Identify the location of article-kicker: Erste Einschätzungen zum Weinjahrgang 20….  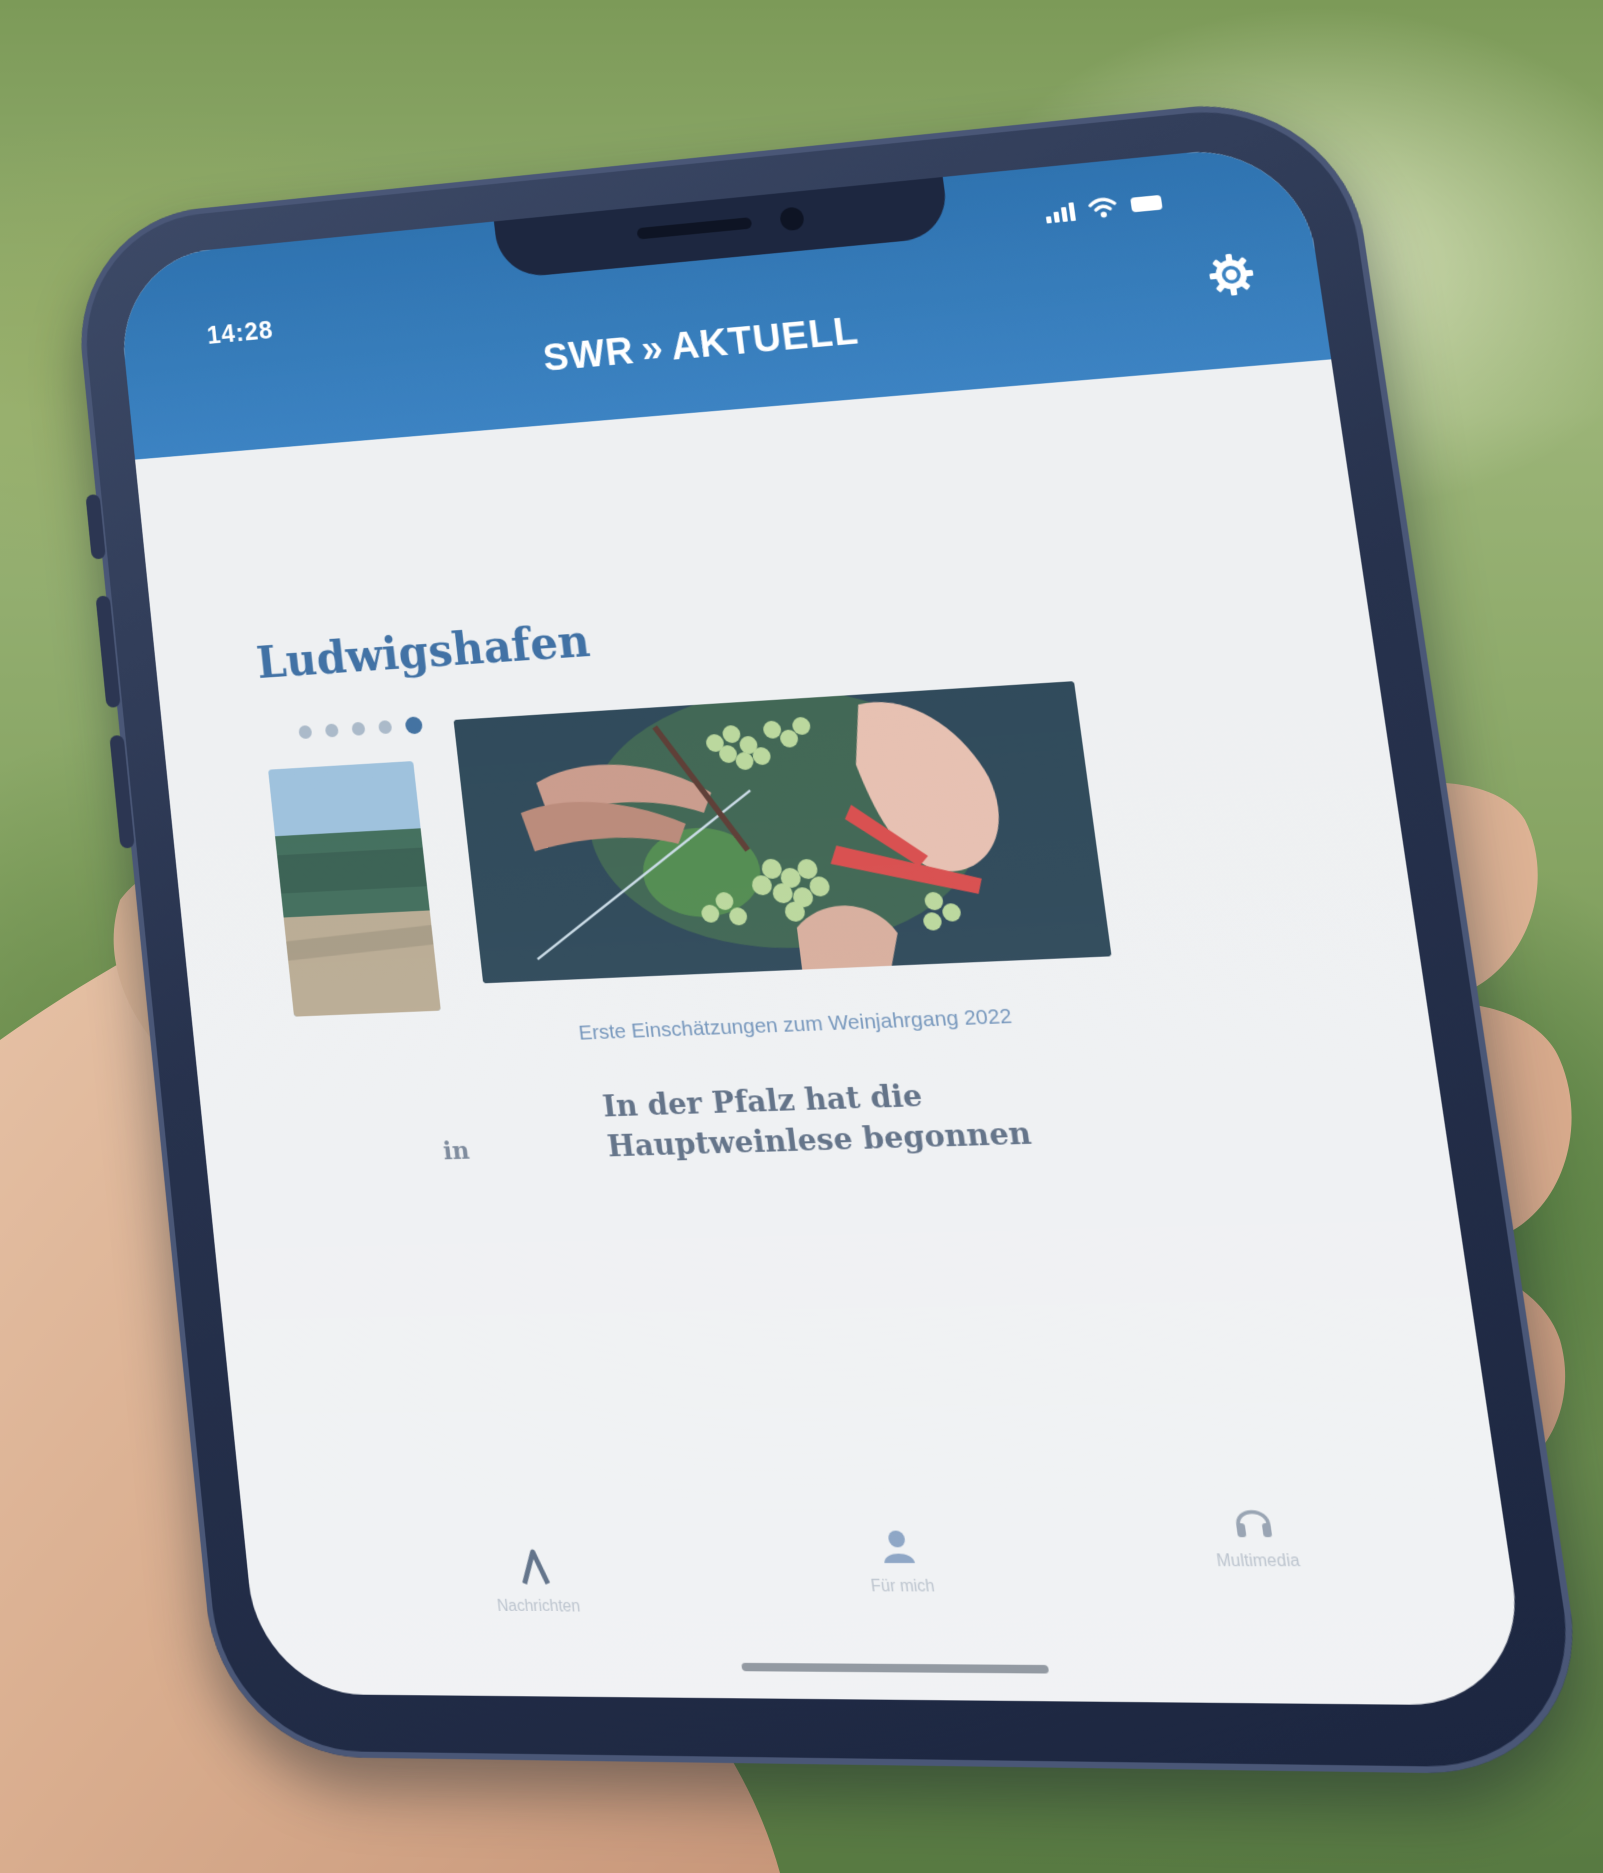
(838, 1023).